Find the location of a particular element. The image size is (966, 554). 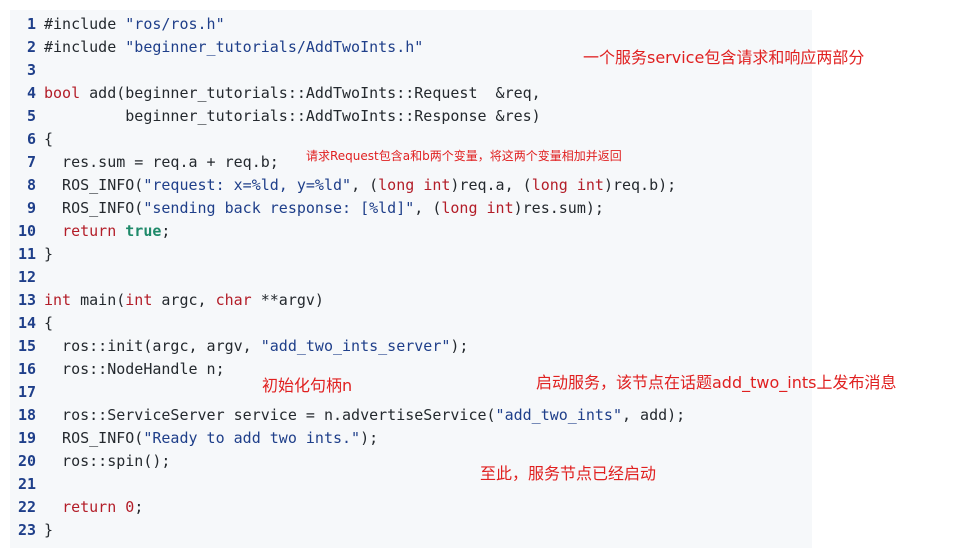

annotation-init-handle: 初始化句柄n is located at coordinates (307, 385).